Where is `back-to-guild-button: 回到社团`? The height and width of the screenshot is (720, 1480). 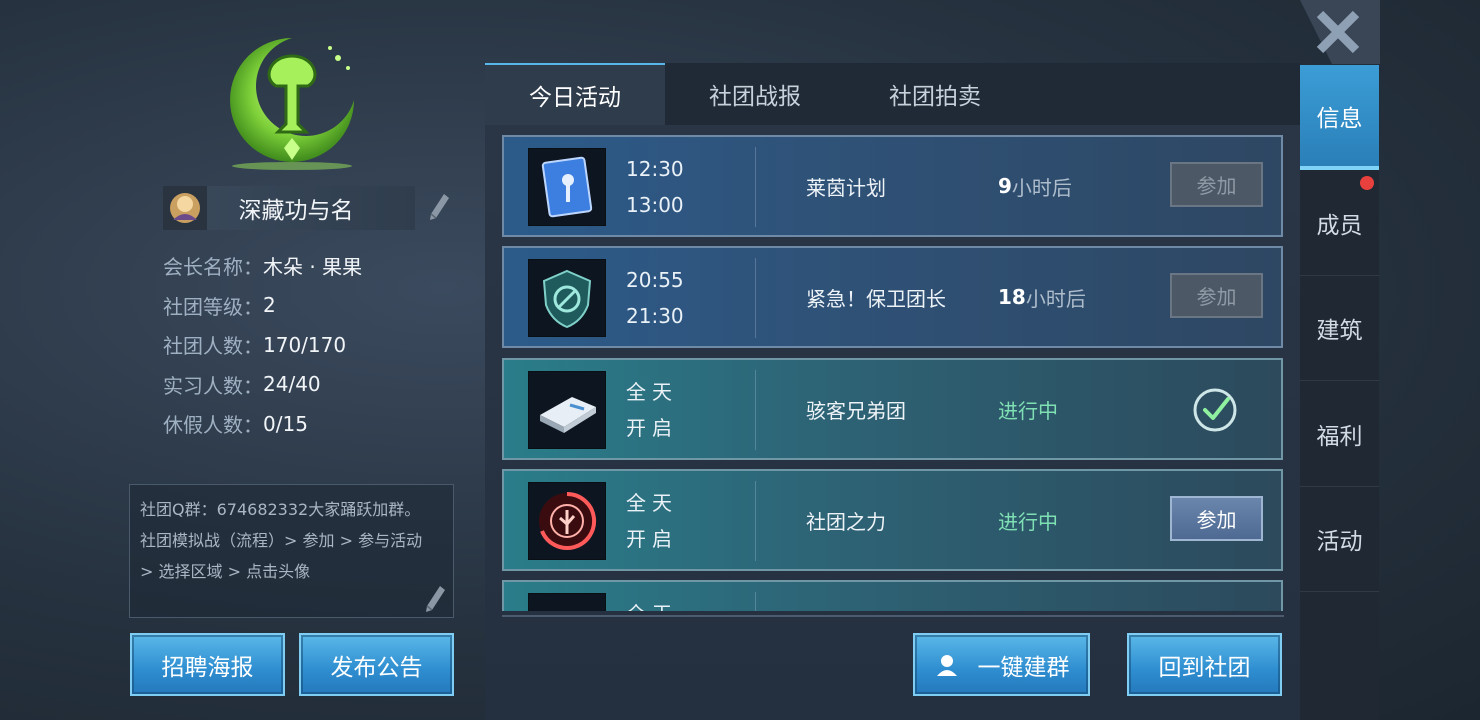
back-to-guild-button: 回到社团 is located at coordinates (1204, 664).